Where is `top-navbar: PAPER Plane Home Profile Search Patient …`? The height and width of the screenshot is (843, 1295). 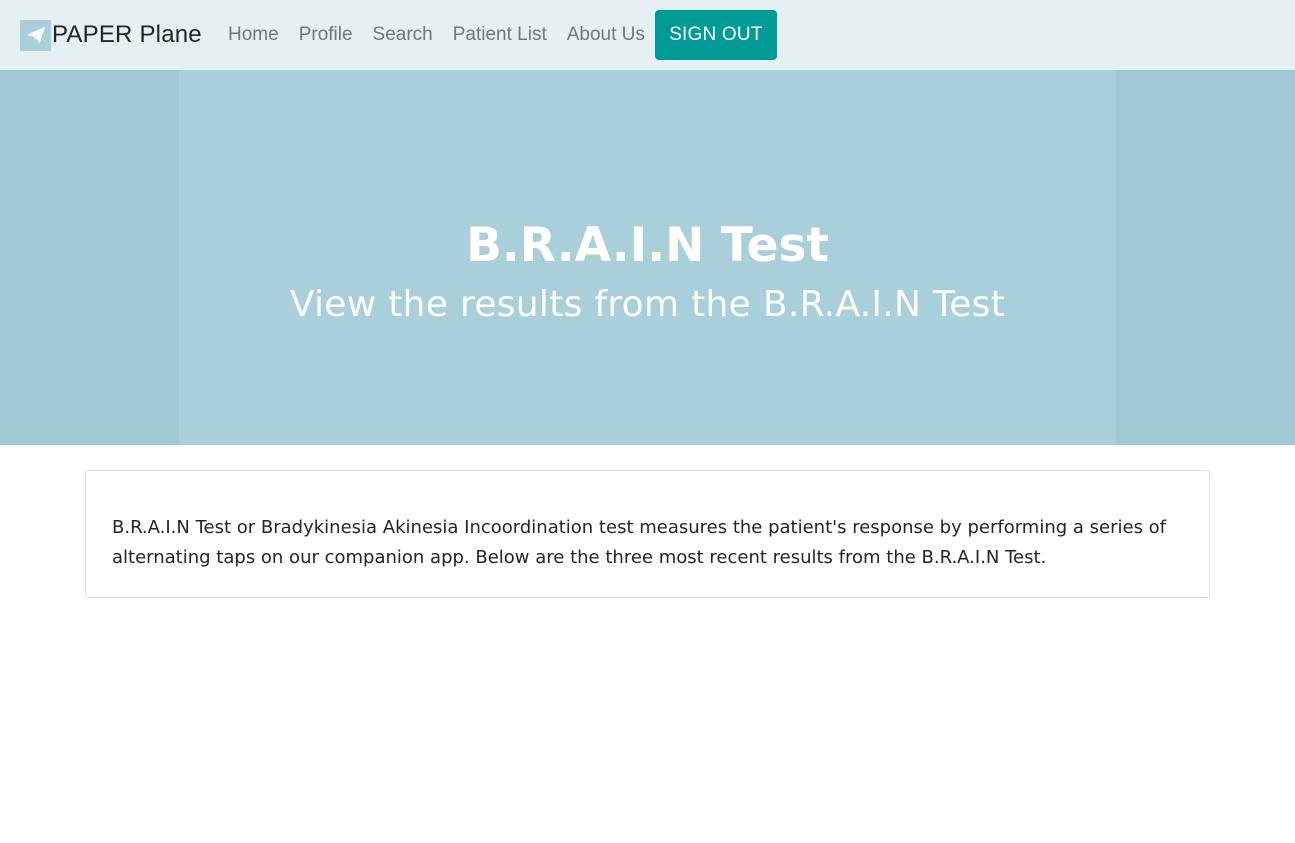
top-navbar: PAPER Plane Home Profile Search Patient … is located at coordinates (647, 35).